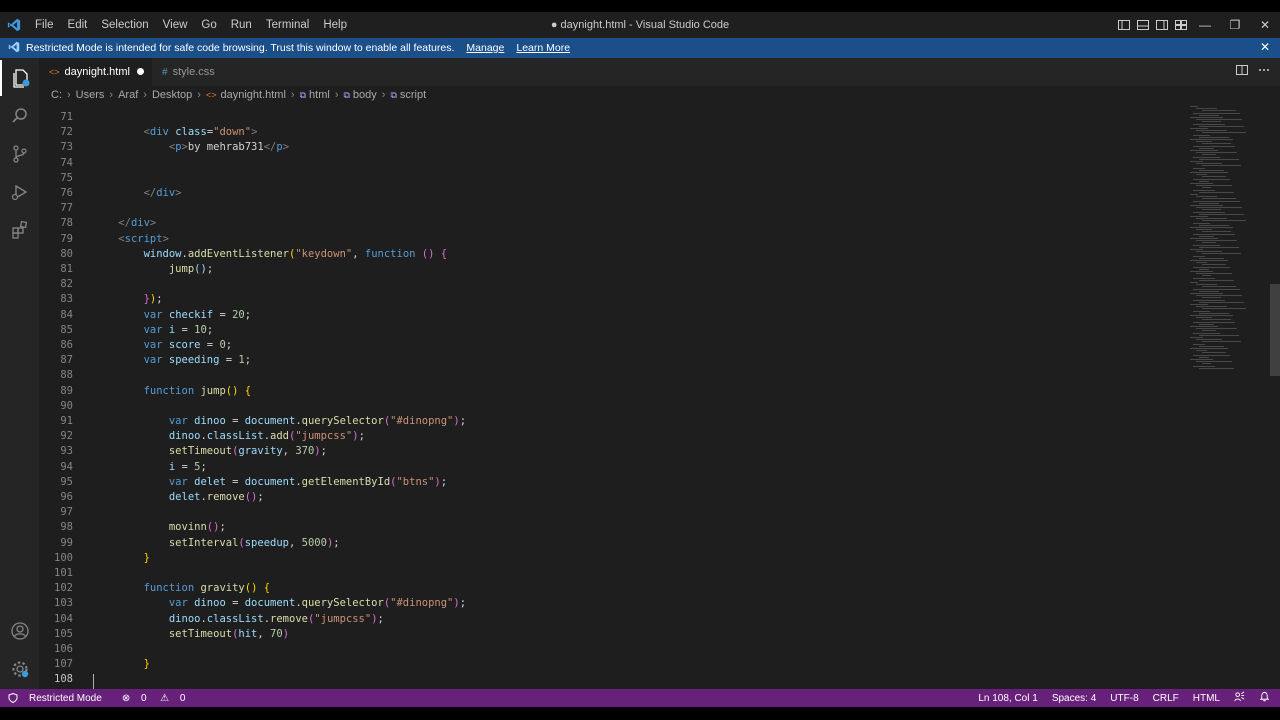 This screenshot has width=1280, height=720. Describe the element at coordinates (614, 375) in the screenshot. I see `code-line: 88` at that location.